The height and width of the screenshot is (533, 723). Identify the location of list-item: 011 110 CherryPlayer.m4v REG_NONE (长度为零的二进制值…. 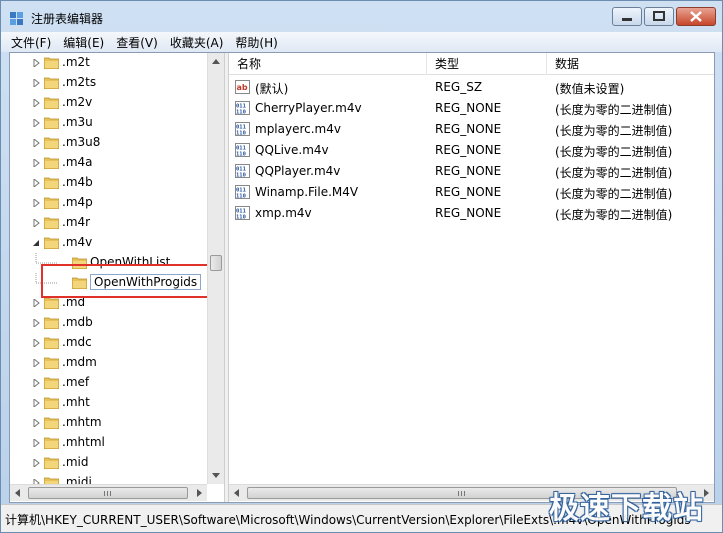
(471, 108).